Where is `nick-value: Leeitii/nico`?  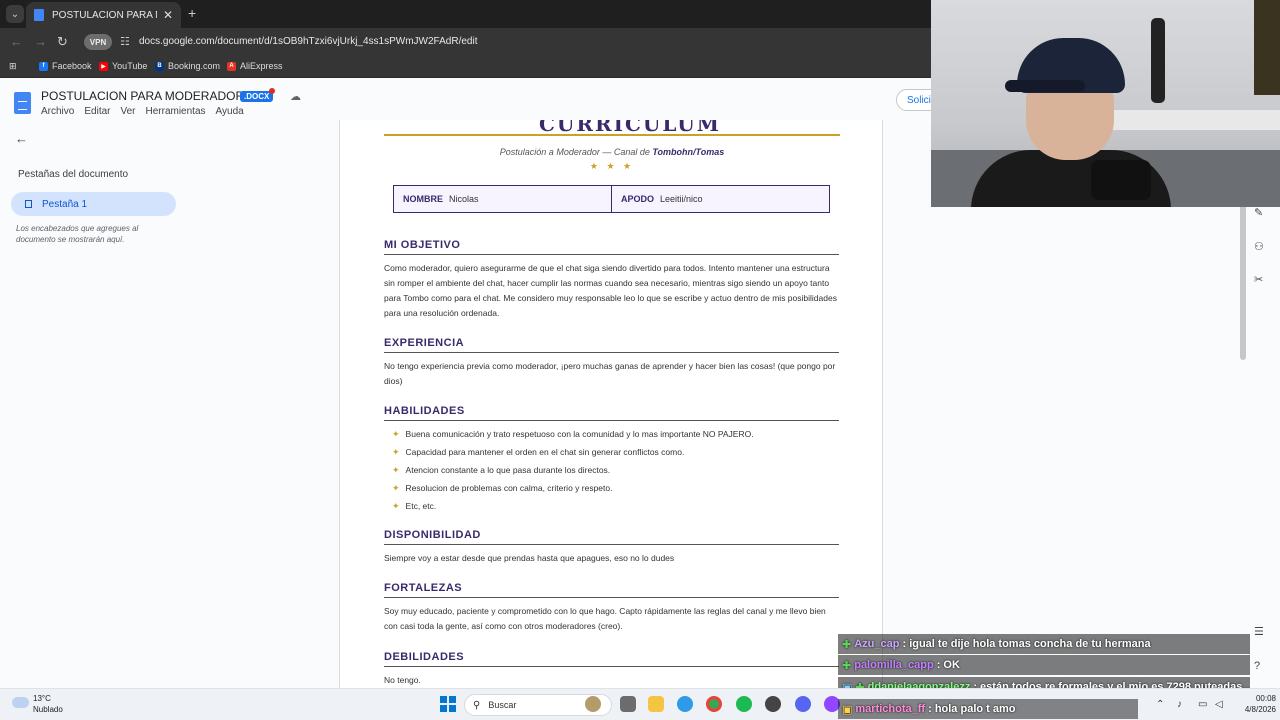 nick-value: Leeitii/nico is located at coordinates (681, 199).